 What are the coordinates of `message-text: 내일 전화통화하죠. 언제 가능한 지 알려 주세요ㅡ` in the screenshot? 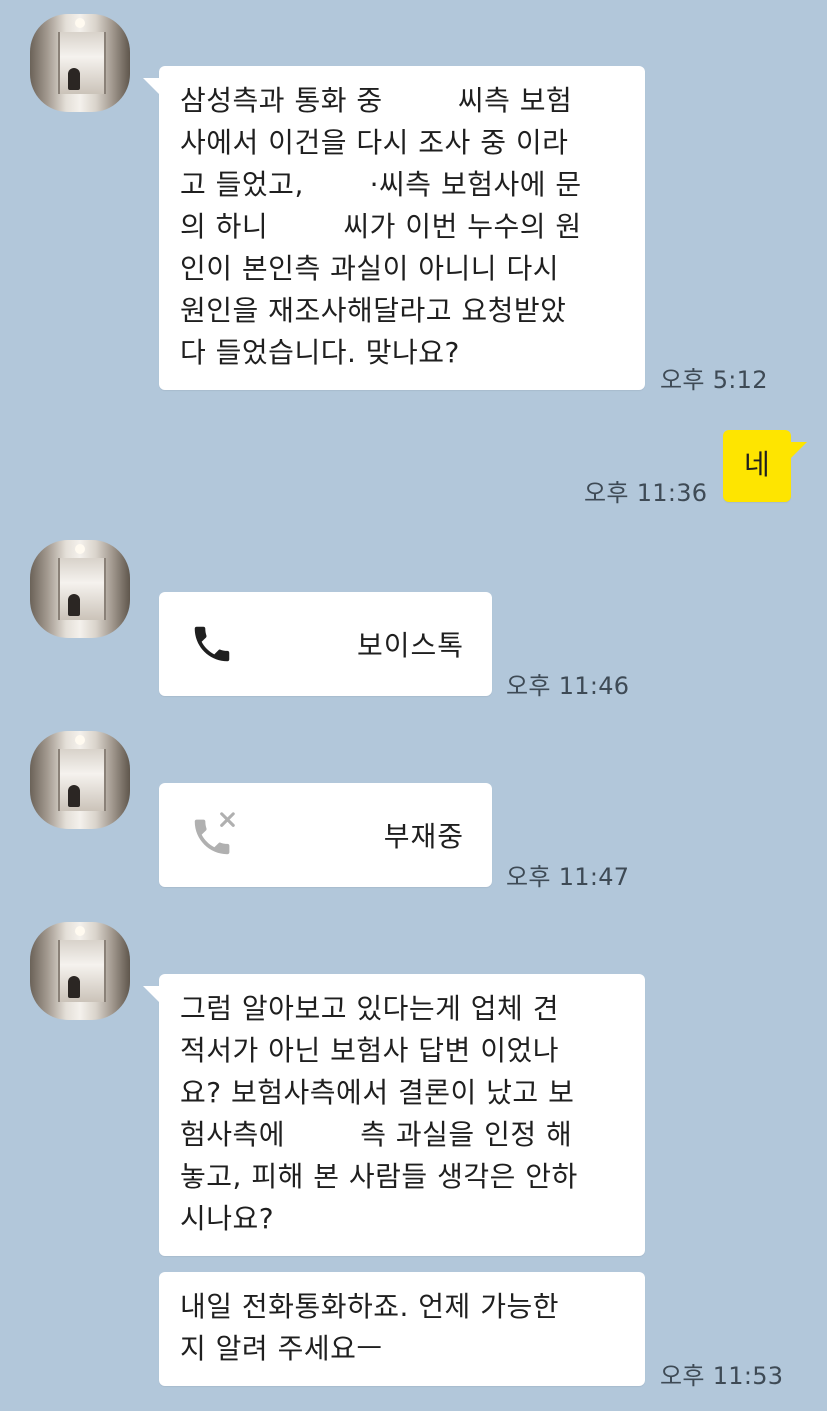 It's located at (369, 1327).